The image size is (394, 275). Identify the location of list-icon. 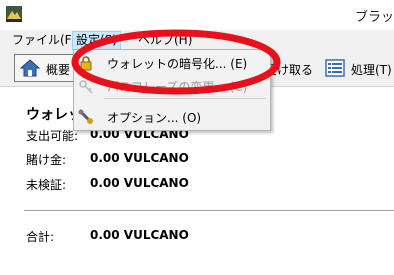
(335, 68).